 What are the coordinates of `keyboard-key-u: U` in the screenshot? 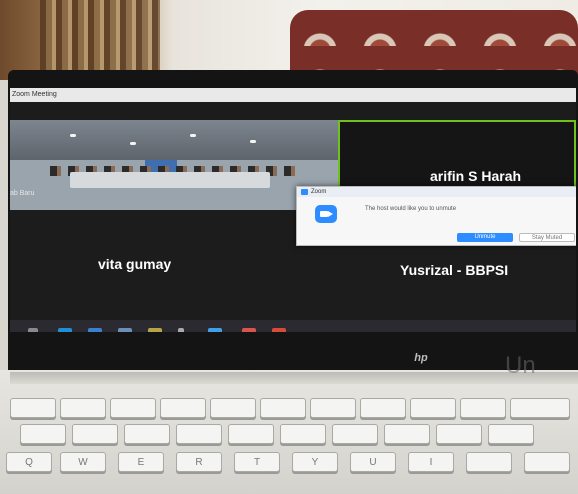 It's located at (373, 462).